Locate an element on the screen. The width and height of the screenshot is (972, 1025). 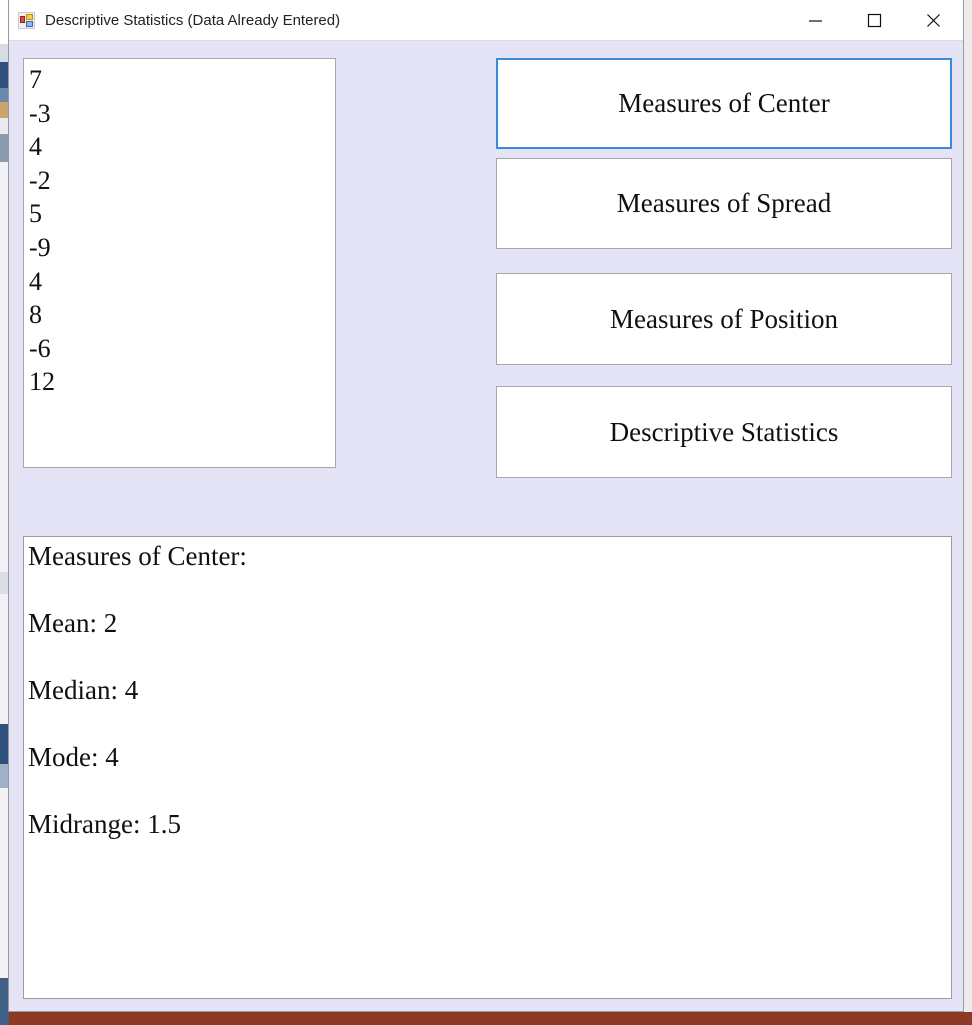
window-controls is located at coordinates (874, 20).